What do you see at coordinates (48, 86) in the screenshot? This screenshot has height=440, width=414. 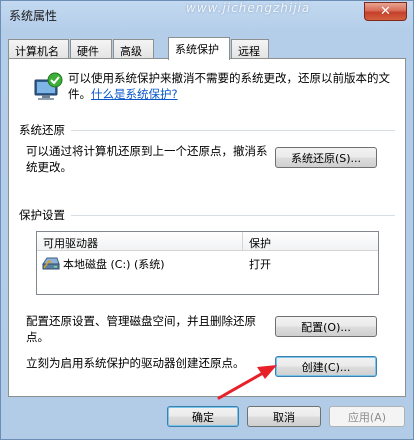 I see `shield-computer-icon` at bounding box center [48, 86].